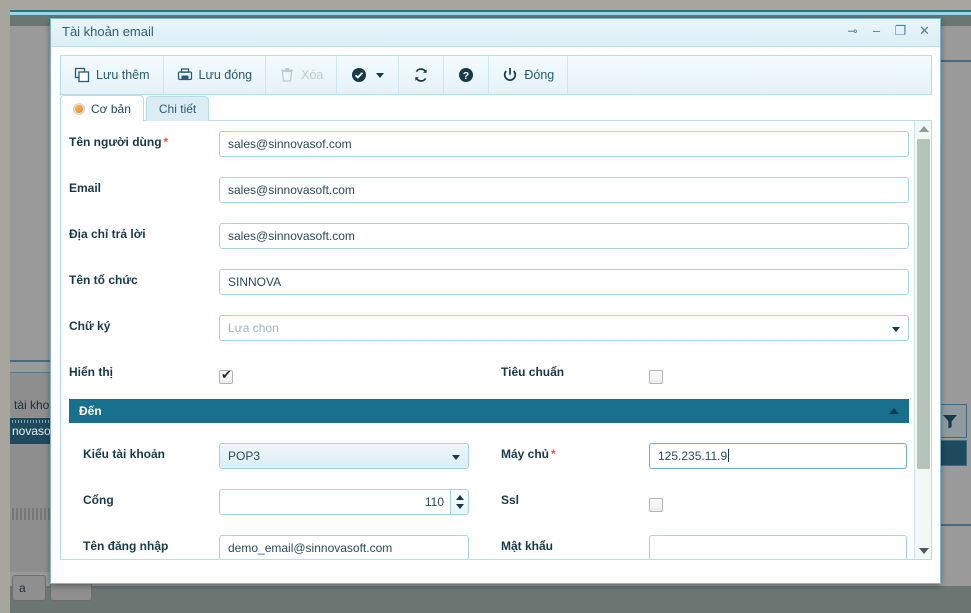 The height and width of the screenshot is (613, 971). Describe the element at coordinates (888, 31) in the screenshot. I see `window-controls: ⊸ – ❐ ✕` at that location.